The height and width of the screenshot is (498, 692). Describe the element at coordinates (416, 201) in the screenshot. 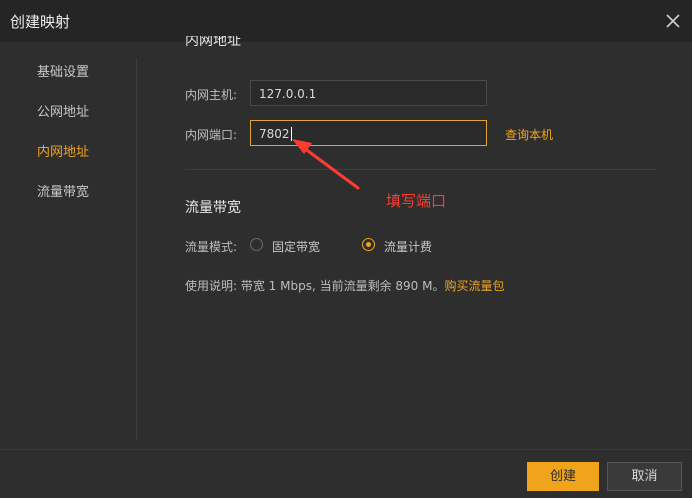

I see `annotation-label: 填写端口` at that location.